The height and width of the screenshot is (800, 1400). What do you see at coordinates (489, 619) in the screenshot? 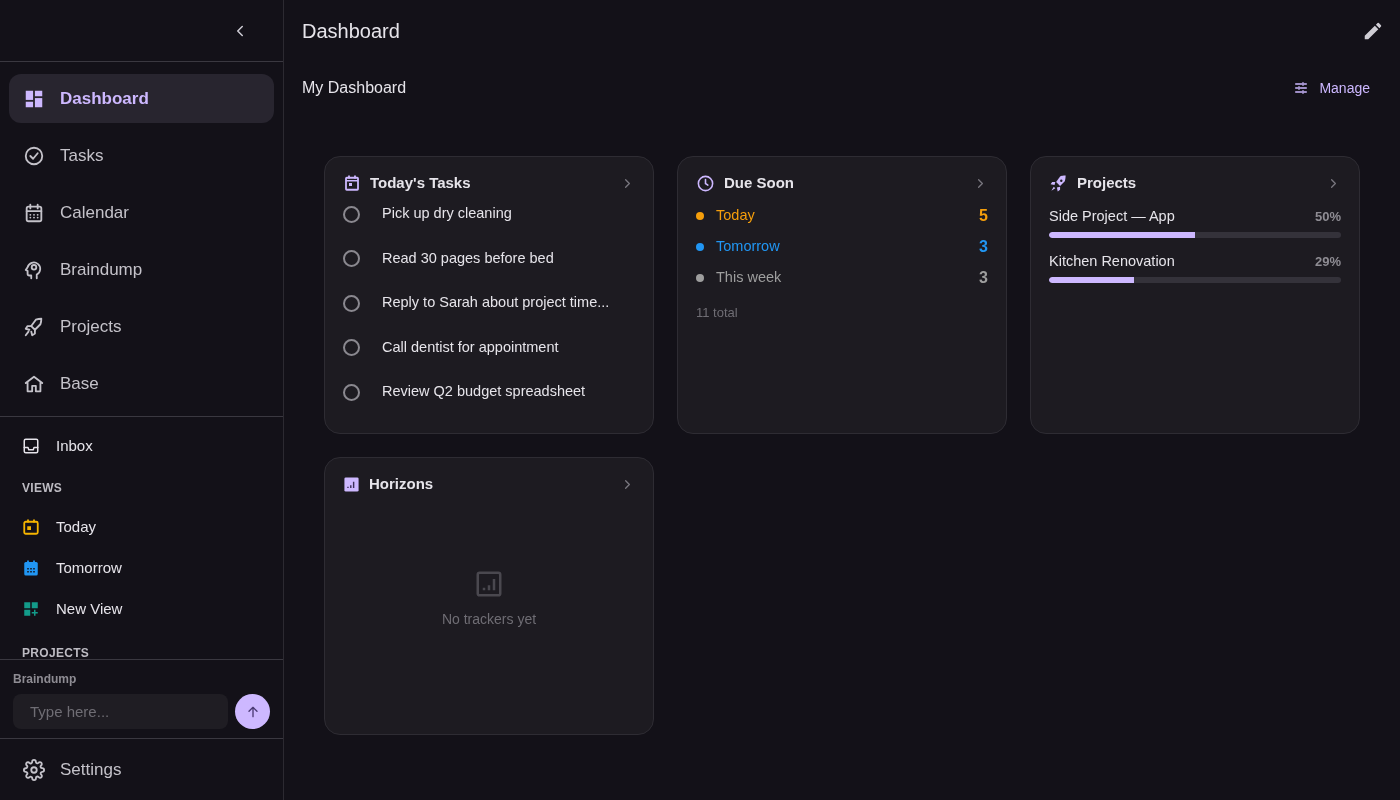
I see `empty-message: No trackers yet` at bounding box center [489, 619].